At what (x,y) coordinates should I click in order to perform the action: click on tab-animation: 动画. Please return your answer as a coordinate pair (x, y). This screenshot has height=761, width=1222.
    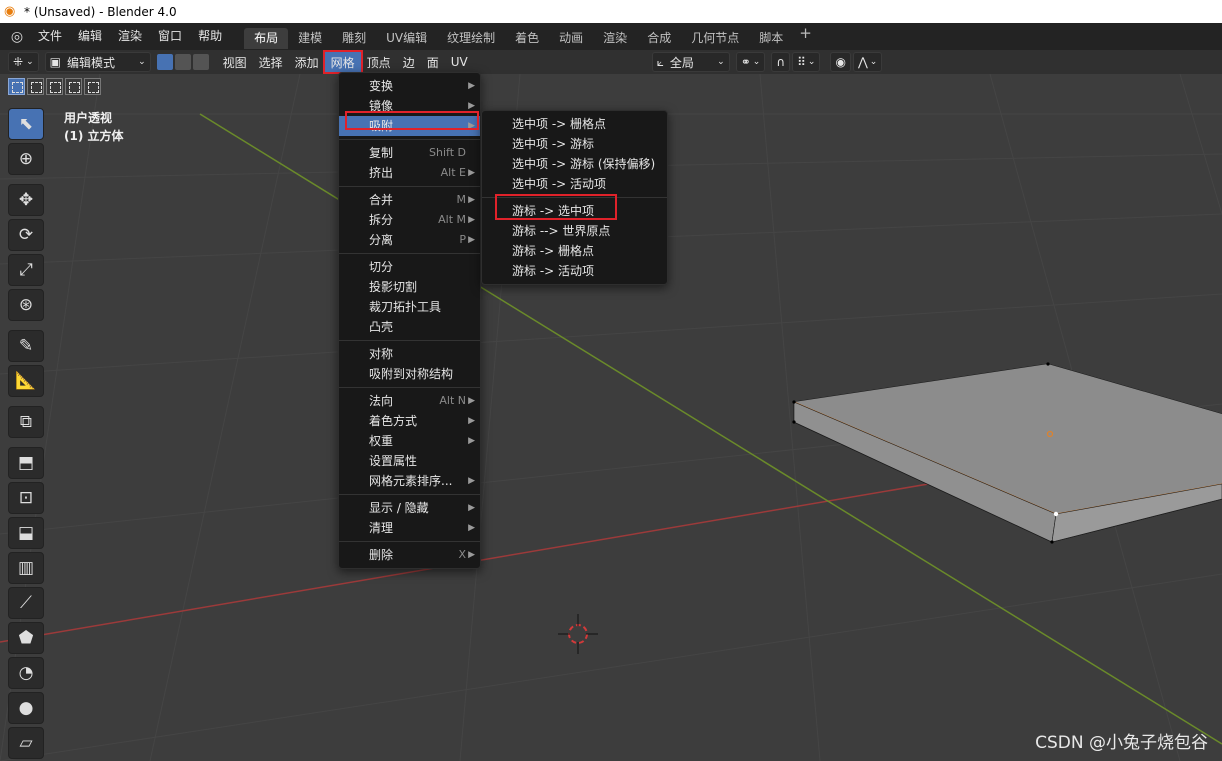
    Looking at the image, I should click on (571, 38).